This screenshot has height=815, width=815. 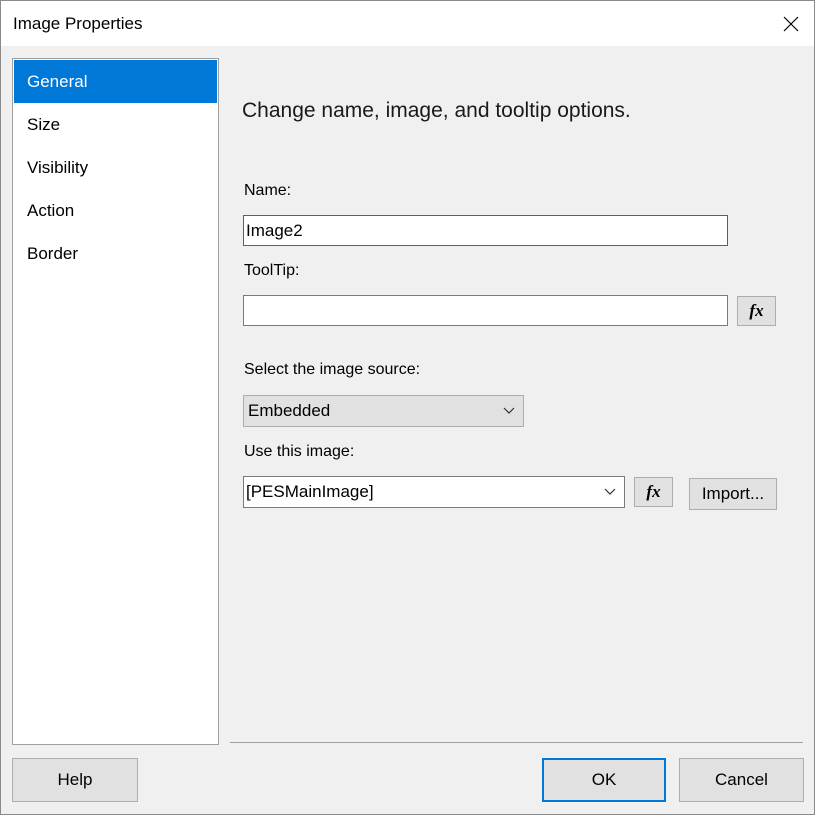 I want to click on name-input, so click(x=485, y=230).